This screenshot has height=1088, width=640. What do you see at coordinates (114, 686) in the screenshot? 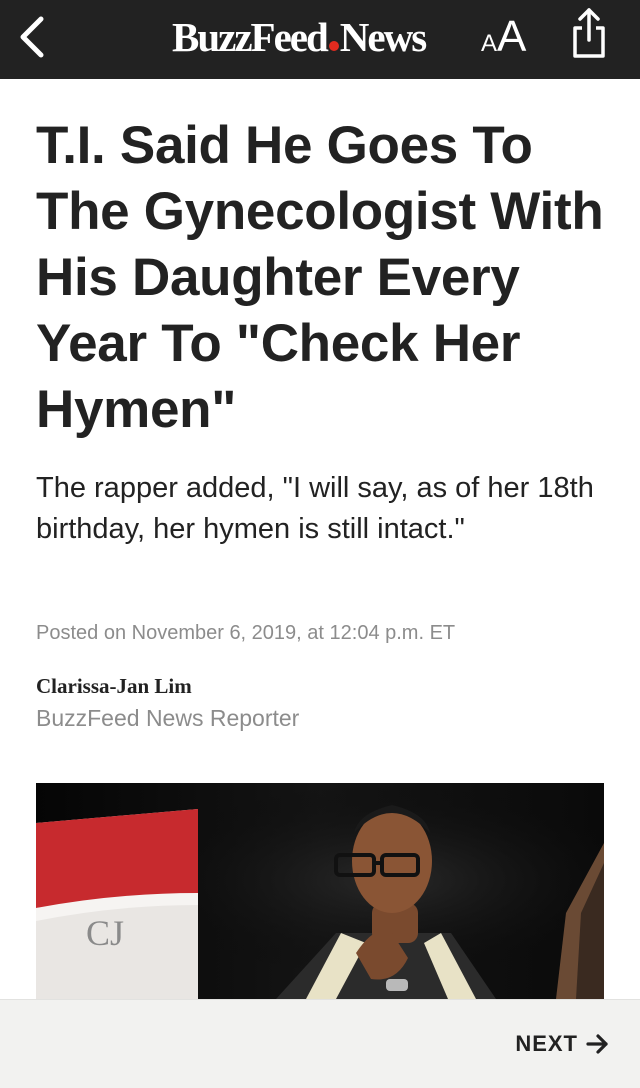
I see `author-name: Clarissa-Jan Lim` at bounding box center [114, 686].